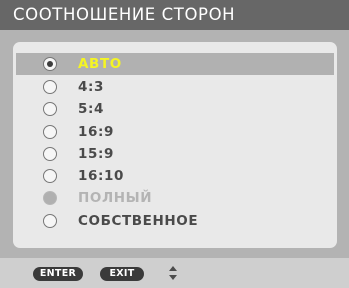 This screenshot has width=349, height=288. I want to click on option-label: 16:10, so click(101, 176).